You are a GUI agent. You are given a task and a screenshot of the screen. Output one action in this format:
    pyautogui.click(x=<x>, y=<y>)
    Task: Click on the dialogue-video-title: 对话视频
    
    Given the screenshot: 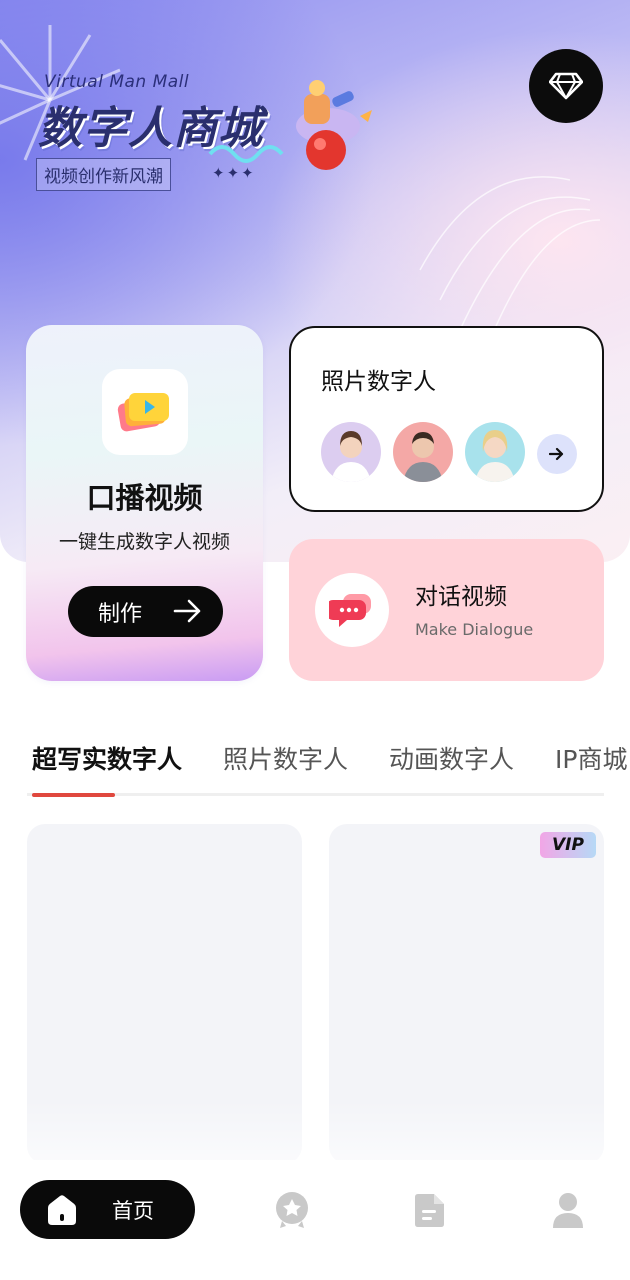 What is the action you would take?
    pyautogui.click(x=461, y=597)
    